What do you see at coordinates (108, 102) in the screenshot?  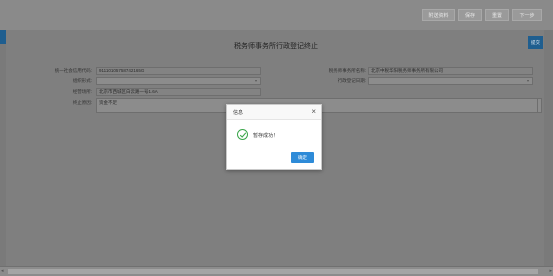 I see `reason-value: 资金不足` at bounding box center [108, 102].